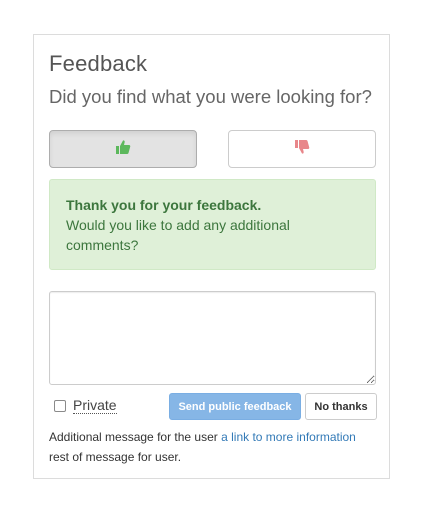 This screenshot has width=433, height=524. Describe the element at coordinates (164, 205) in the screenshot. I see `alert-heading: Thank you for your feedback.` at that location.